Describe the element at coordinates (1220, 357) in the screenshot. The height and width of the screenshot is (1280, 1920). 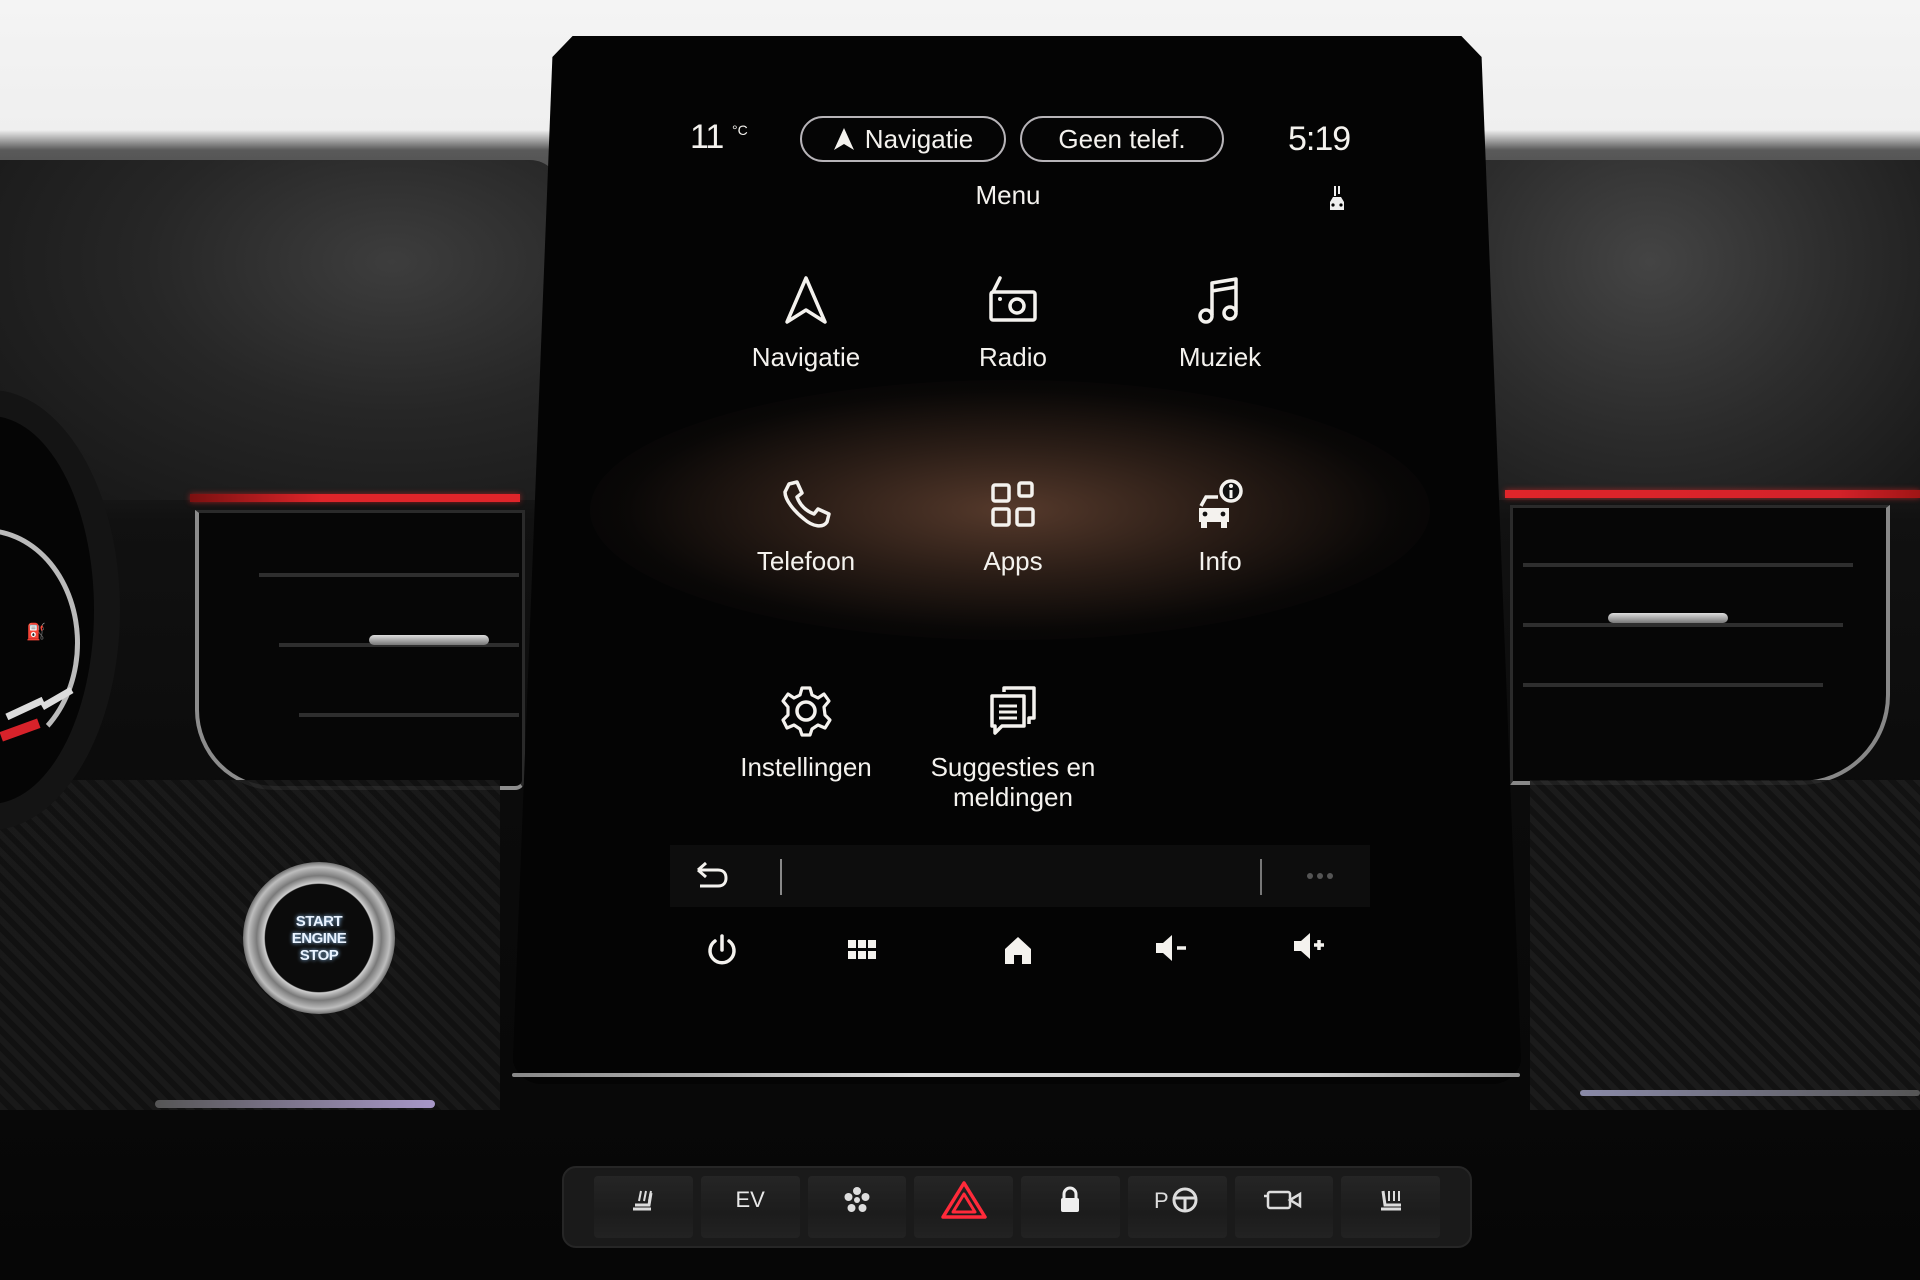
I see `menu-tile-label: Muziek` at that location.